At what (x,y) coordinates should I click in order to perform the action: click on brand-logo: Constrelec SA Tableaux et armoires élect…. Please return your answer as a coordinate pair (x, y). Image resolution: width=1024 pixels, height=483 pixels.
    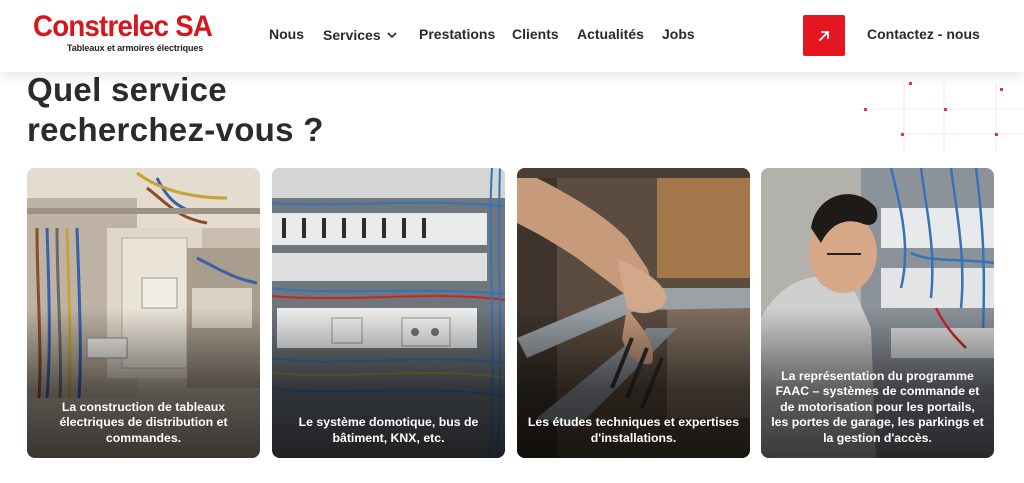
    Looking at the image, I should click on (125, 34).